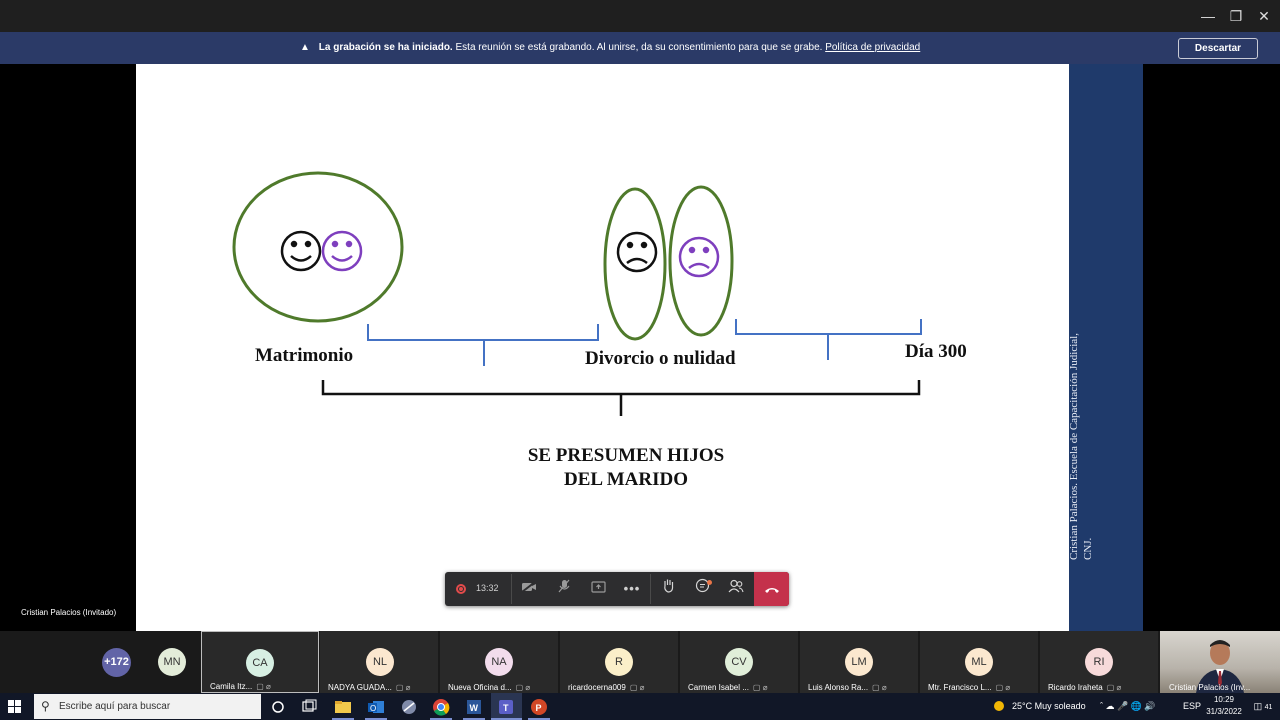  What do you see at coordinates (999, 706) in the screenshot?
I see `weather-sun-icon` at bounding box center [999, 706].